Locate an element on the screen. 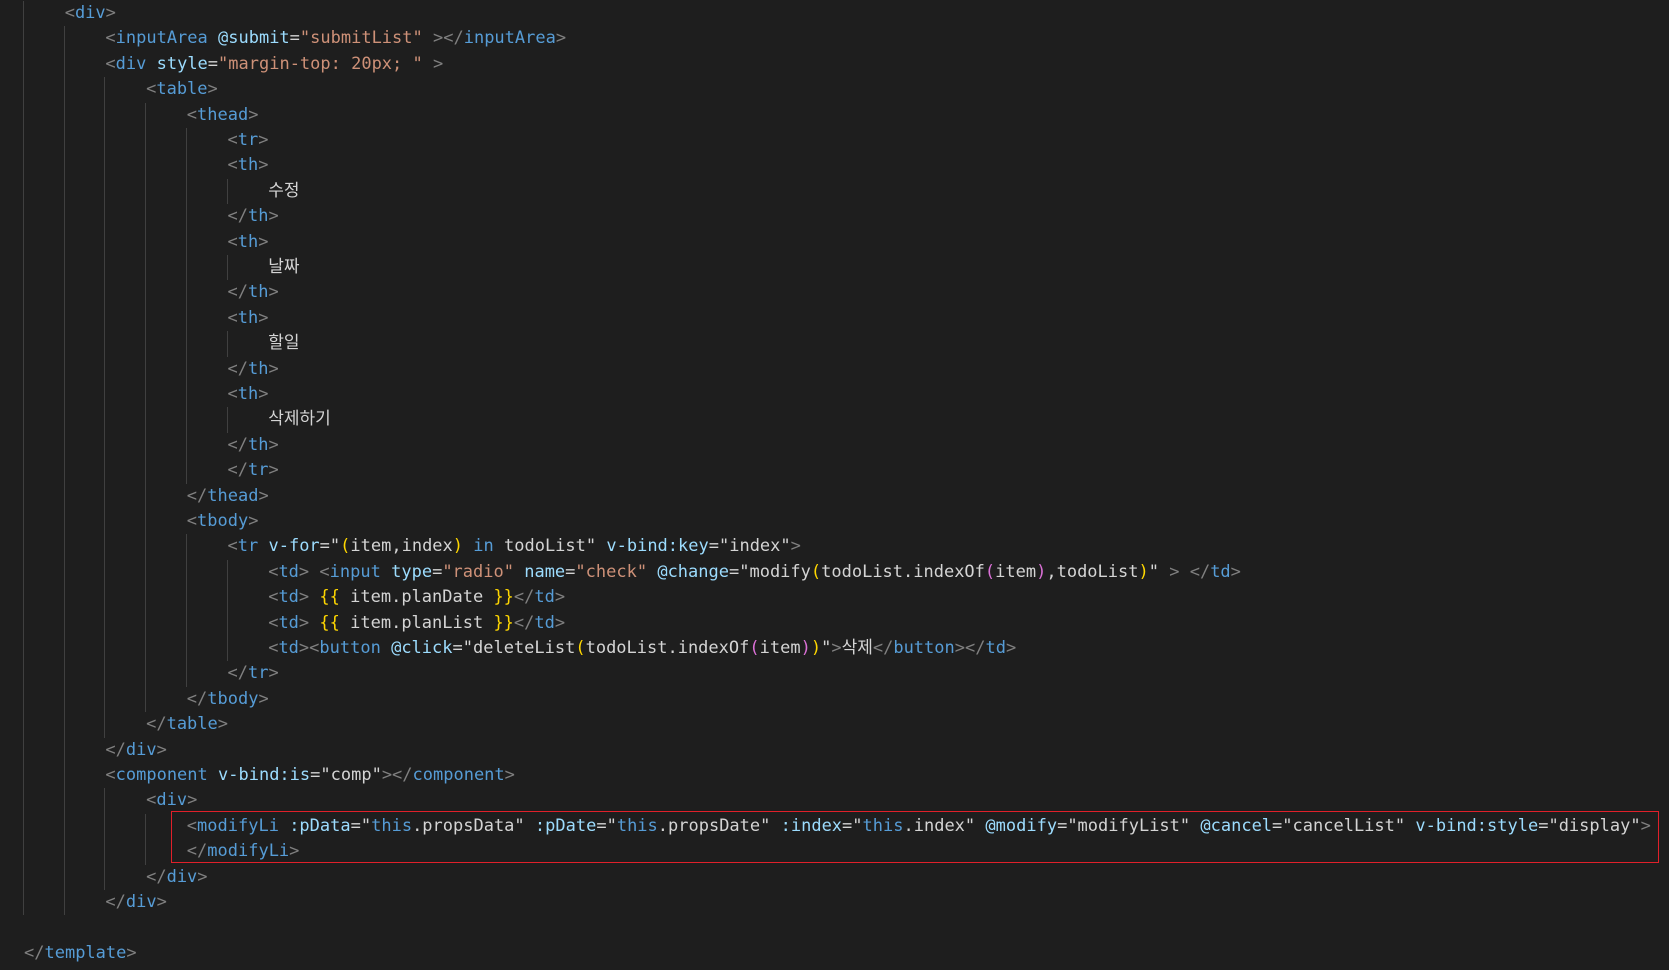 Image resolution: width=1669 pixels, height=970 pixels. code-line: 삭제하기 is located at coordinates (299, 419).